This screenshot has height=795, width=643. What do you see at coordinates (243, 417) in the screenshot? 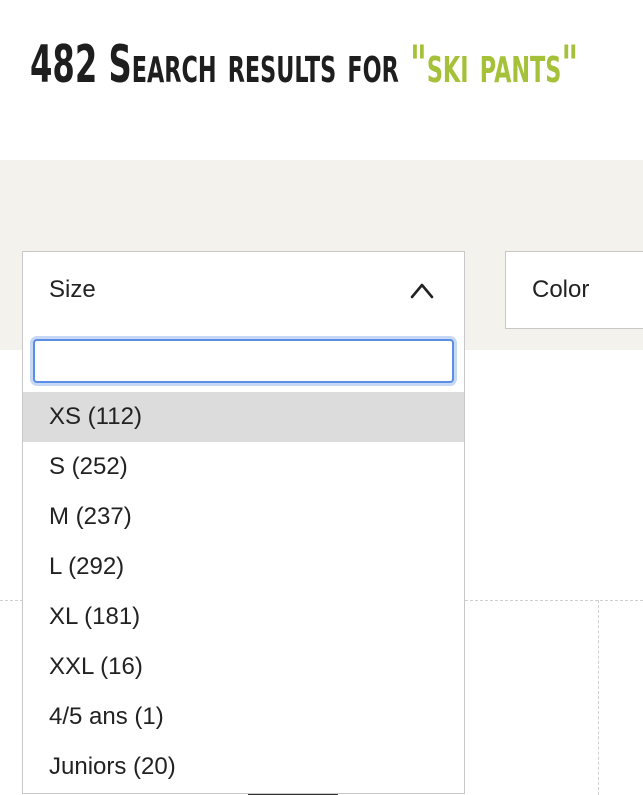
I see `size-option: XS (112)` at bounding box center [243, 417].